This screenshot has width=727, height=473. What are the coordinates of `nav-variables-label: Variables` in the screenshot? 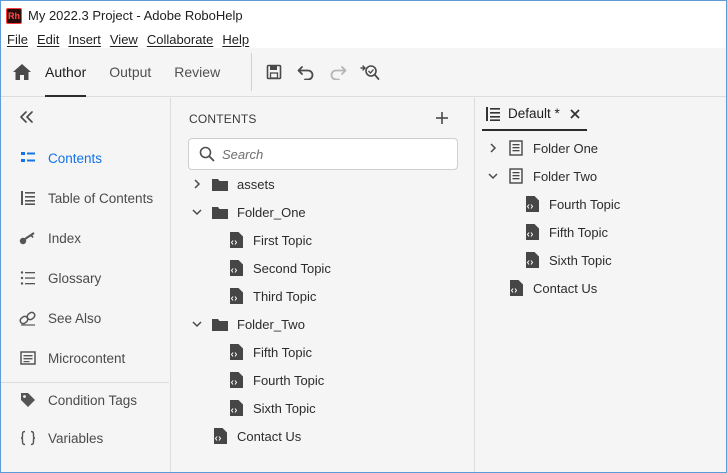 It's located at (76, 438).